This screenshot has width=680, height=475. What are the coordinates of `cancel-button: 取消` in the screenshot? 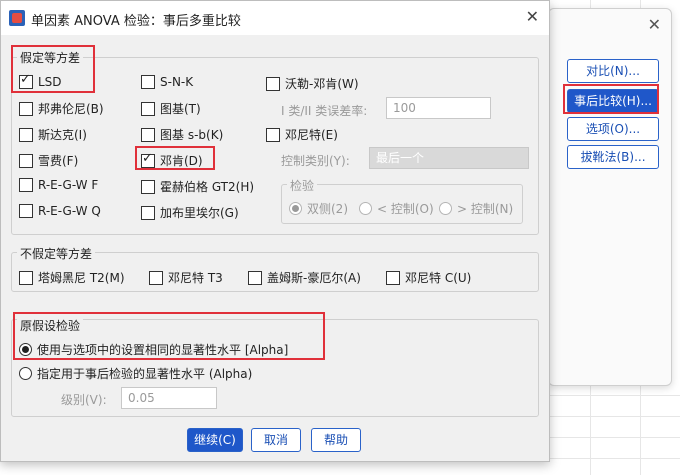 It's located at (276, 440).